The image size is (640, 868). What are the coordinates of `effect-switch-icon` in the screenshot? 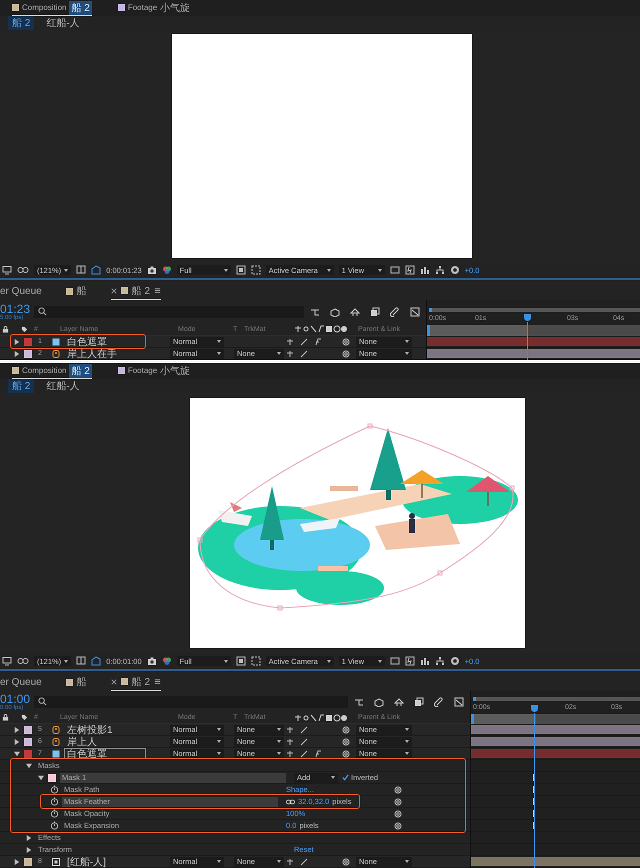 It's located at (318, 754).